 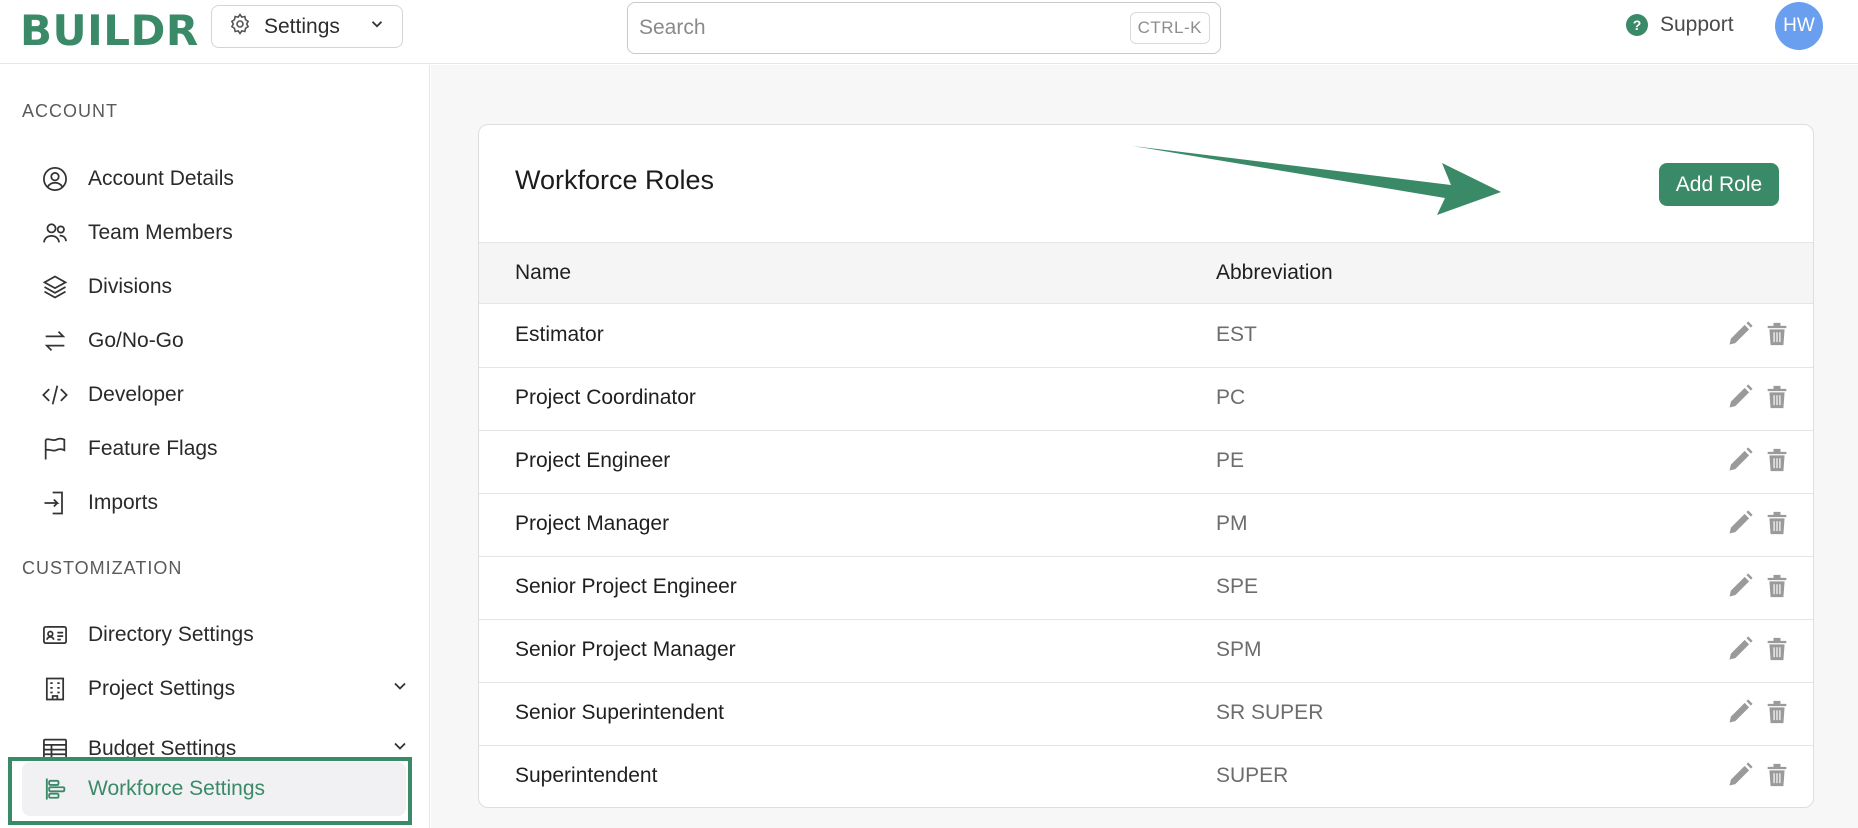 What do you see at coordinates (136, 340) in the screenshot?
I see `sidebar-item-label: Go/No-Go` at bounding box center [136, 340].